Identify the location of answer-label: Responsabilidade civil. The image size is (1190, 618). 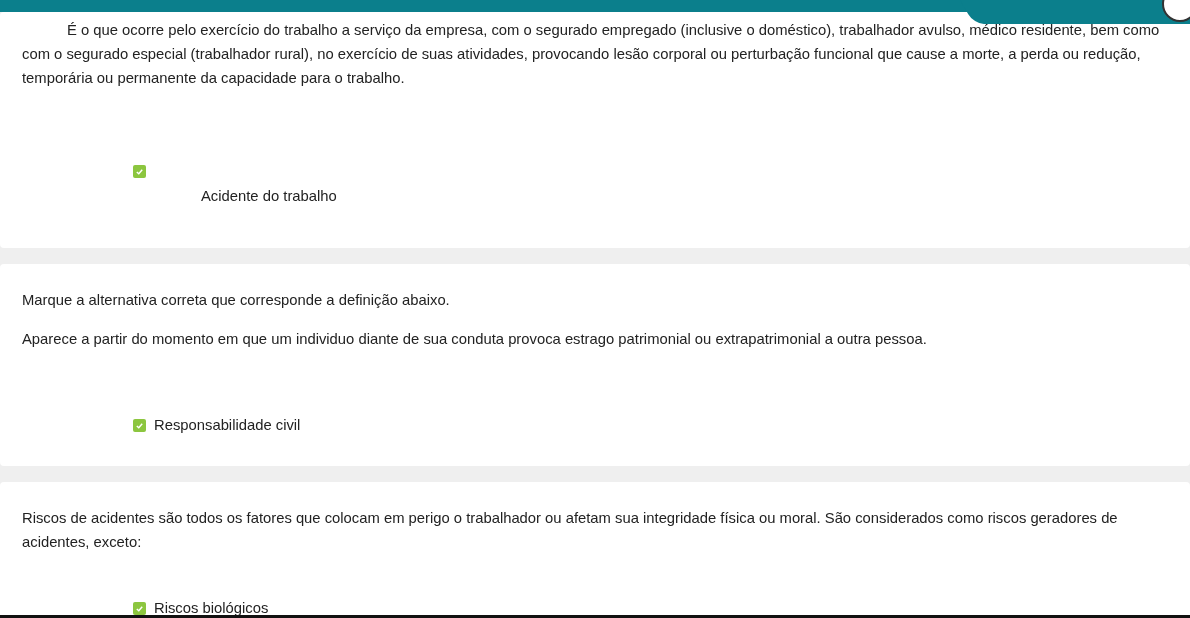
(227, 425).